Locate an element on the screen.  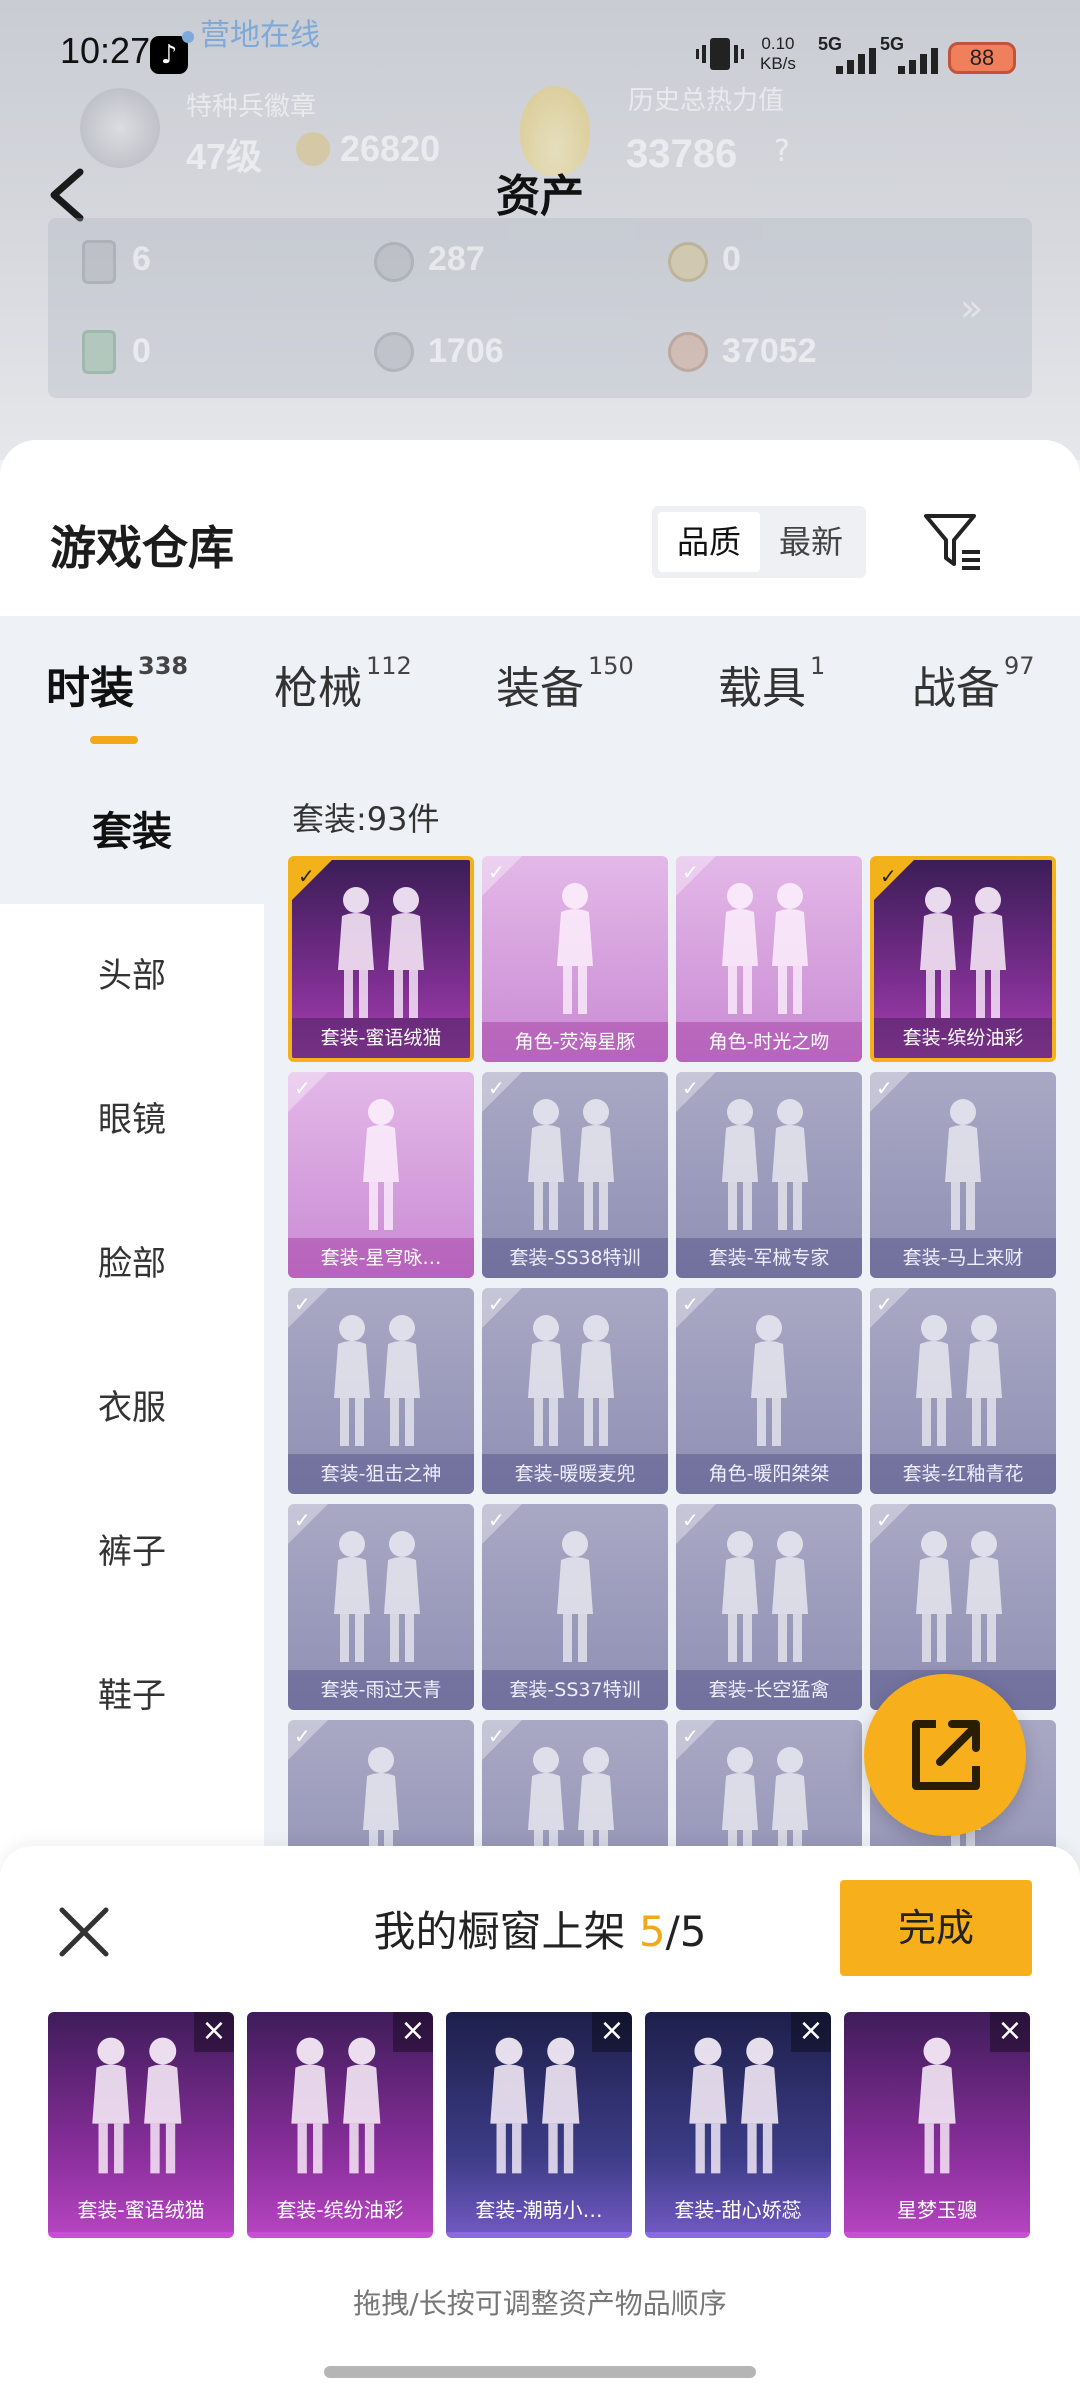
filter-icon is located at coordinates (953, 541).